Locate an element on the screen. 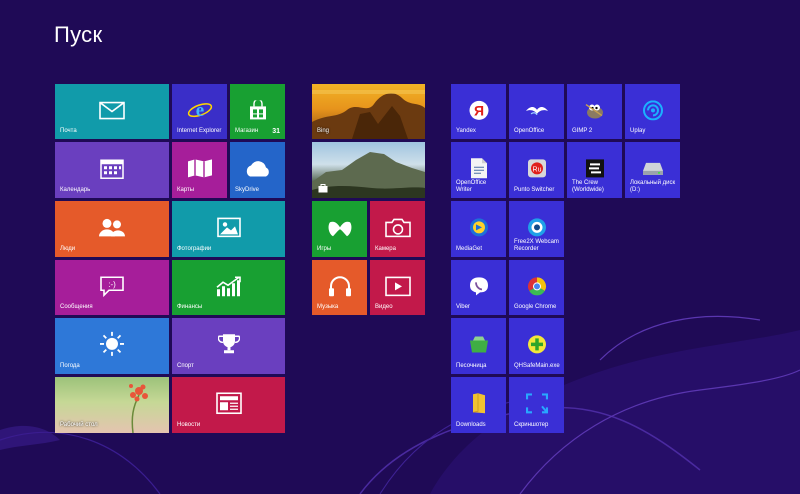 The height and width of the screenshot is (494, 800). finance-chart-icon is located at coordinates (229, 286).